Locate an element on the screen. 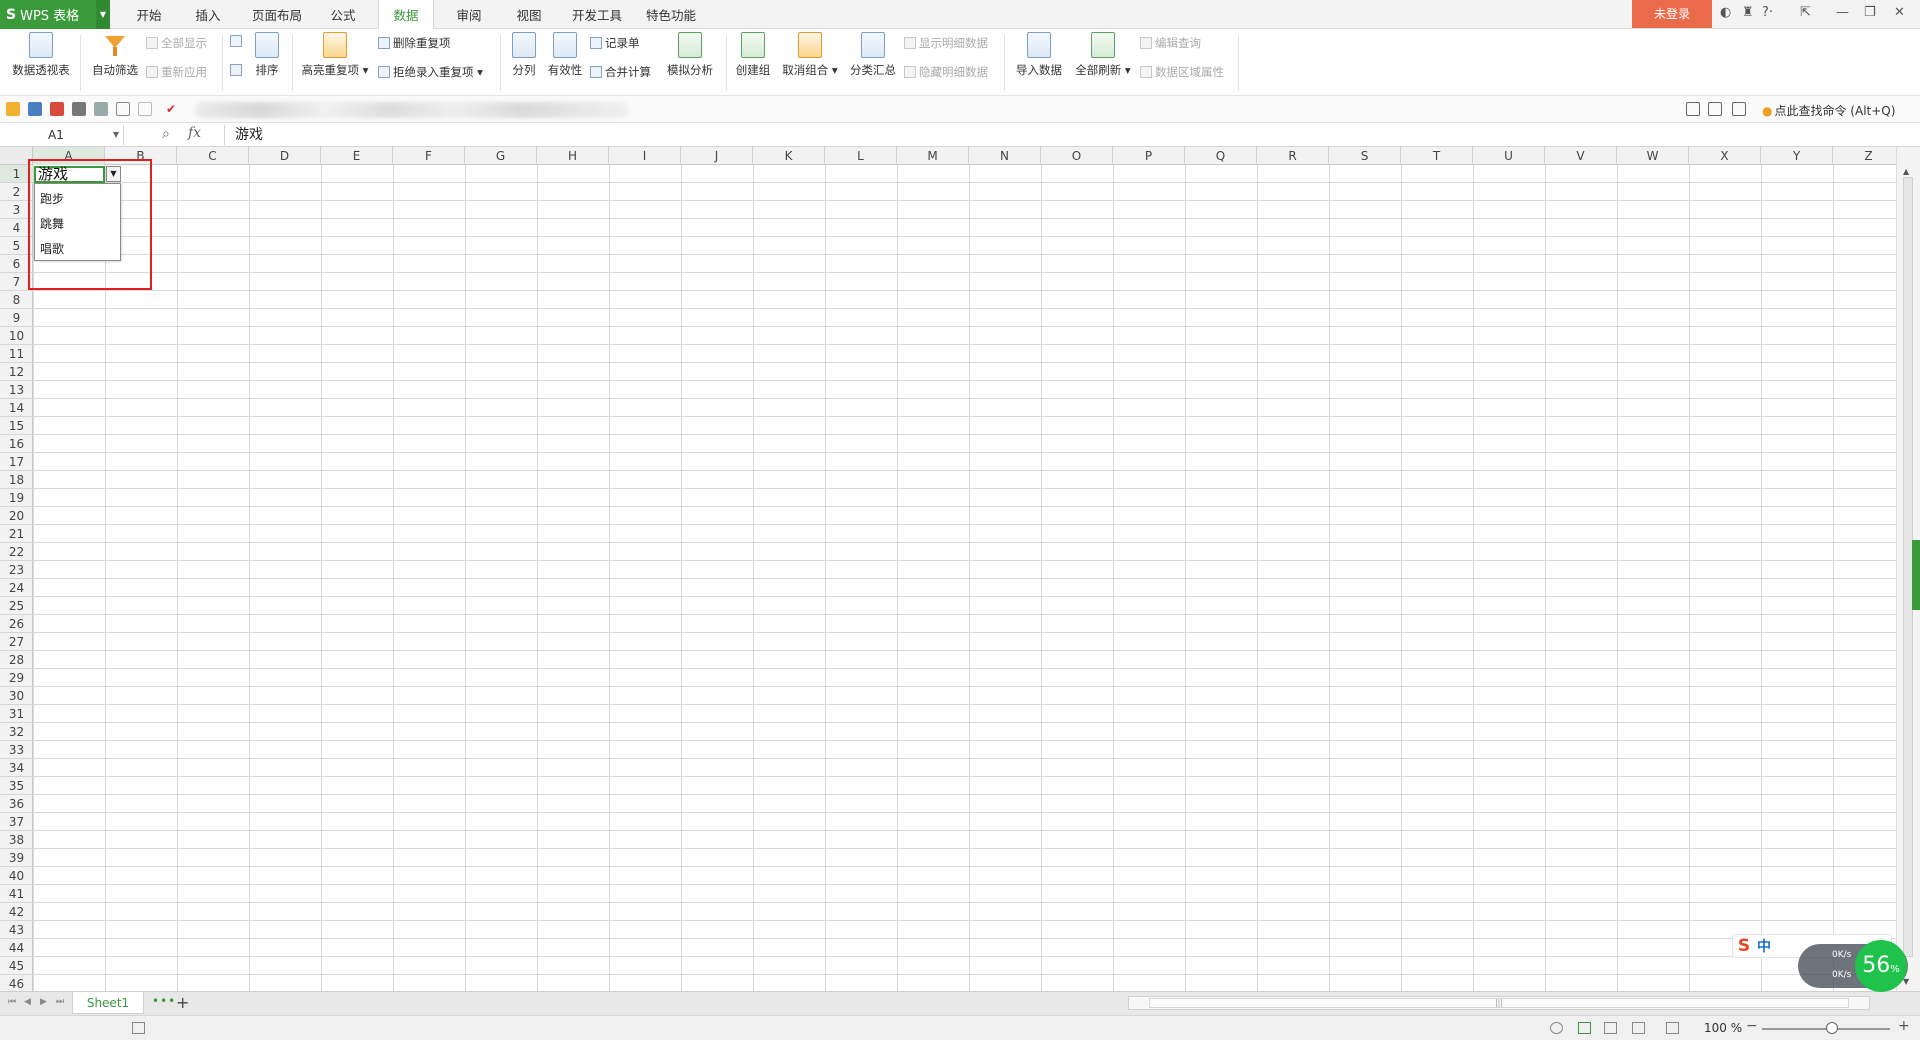  cell-a1: 游戏 is located at coordinates (69, 174).